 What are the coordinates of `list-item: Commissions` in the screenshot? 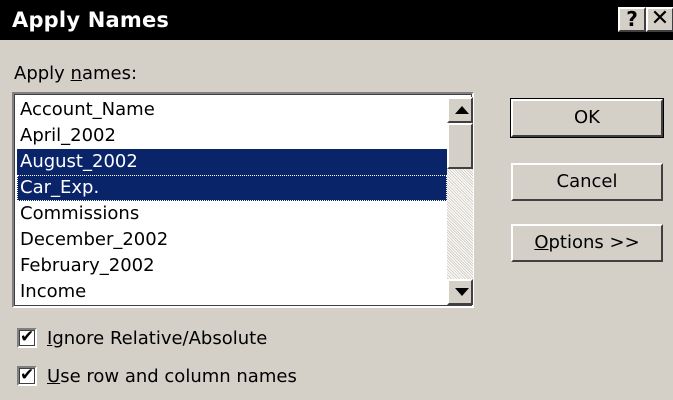 It's located at (232, 214).